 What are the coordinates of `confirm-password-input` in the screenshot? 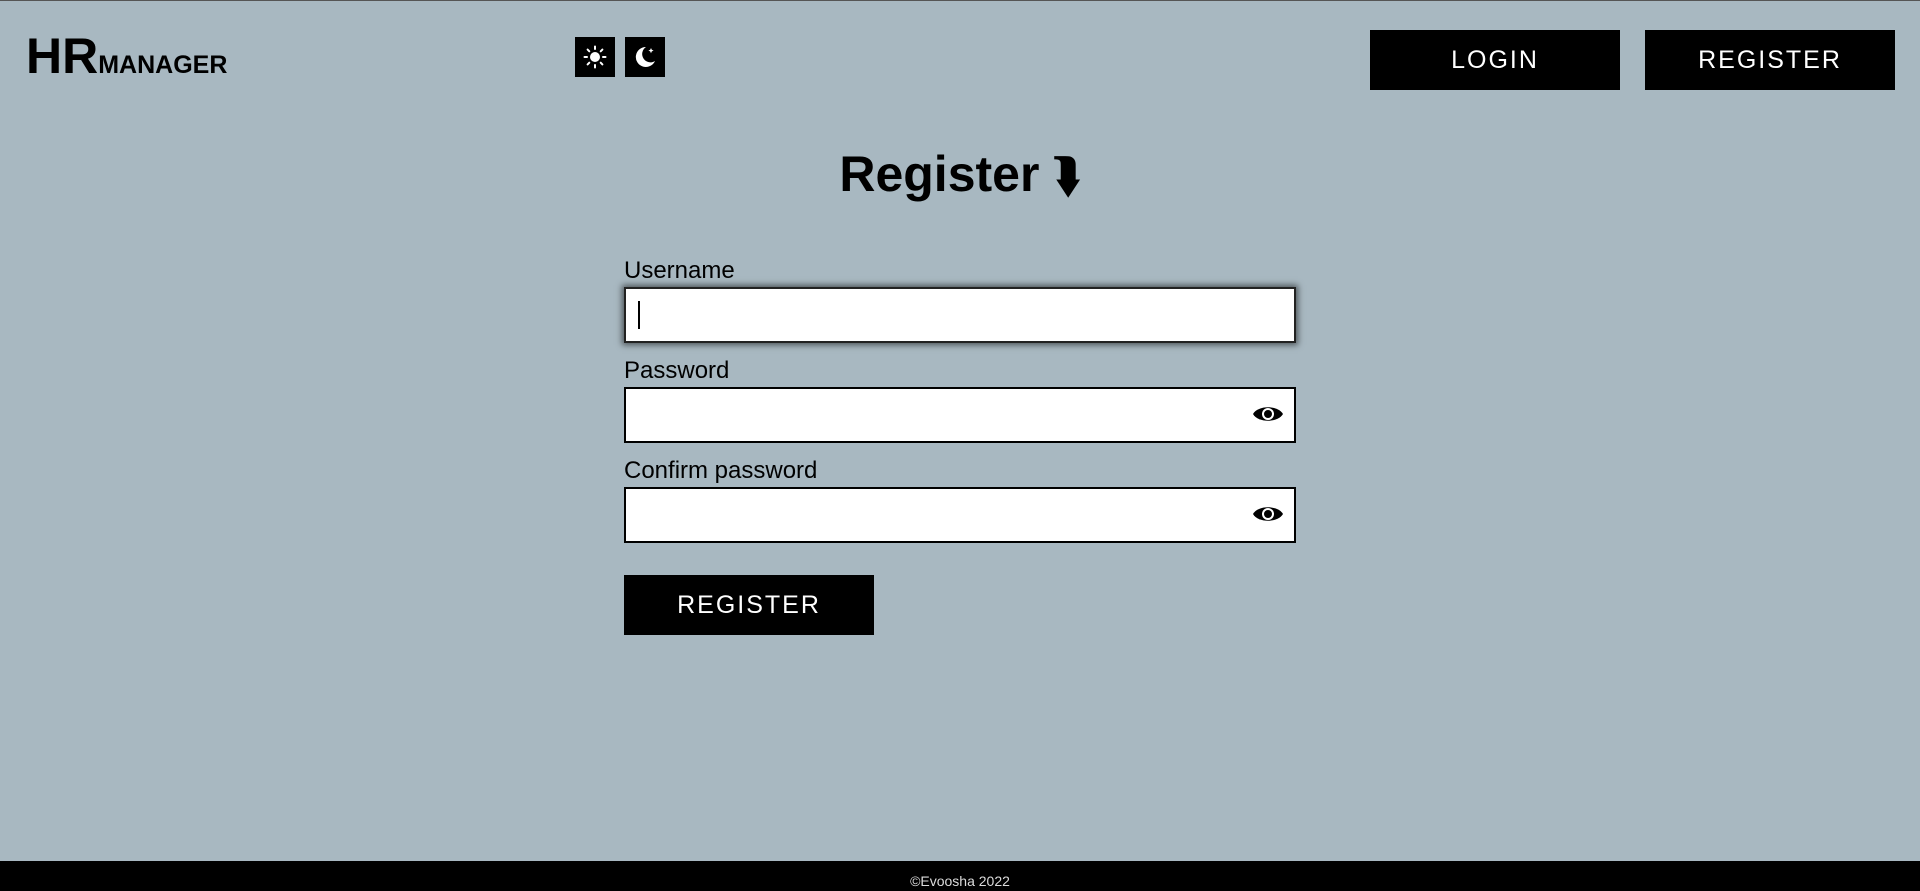 It's located at (960, 515).